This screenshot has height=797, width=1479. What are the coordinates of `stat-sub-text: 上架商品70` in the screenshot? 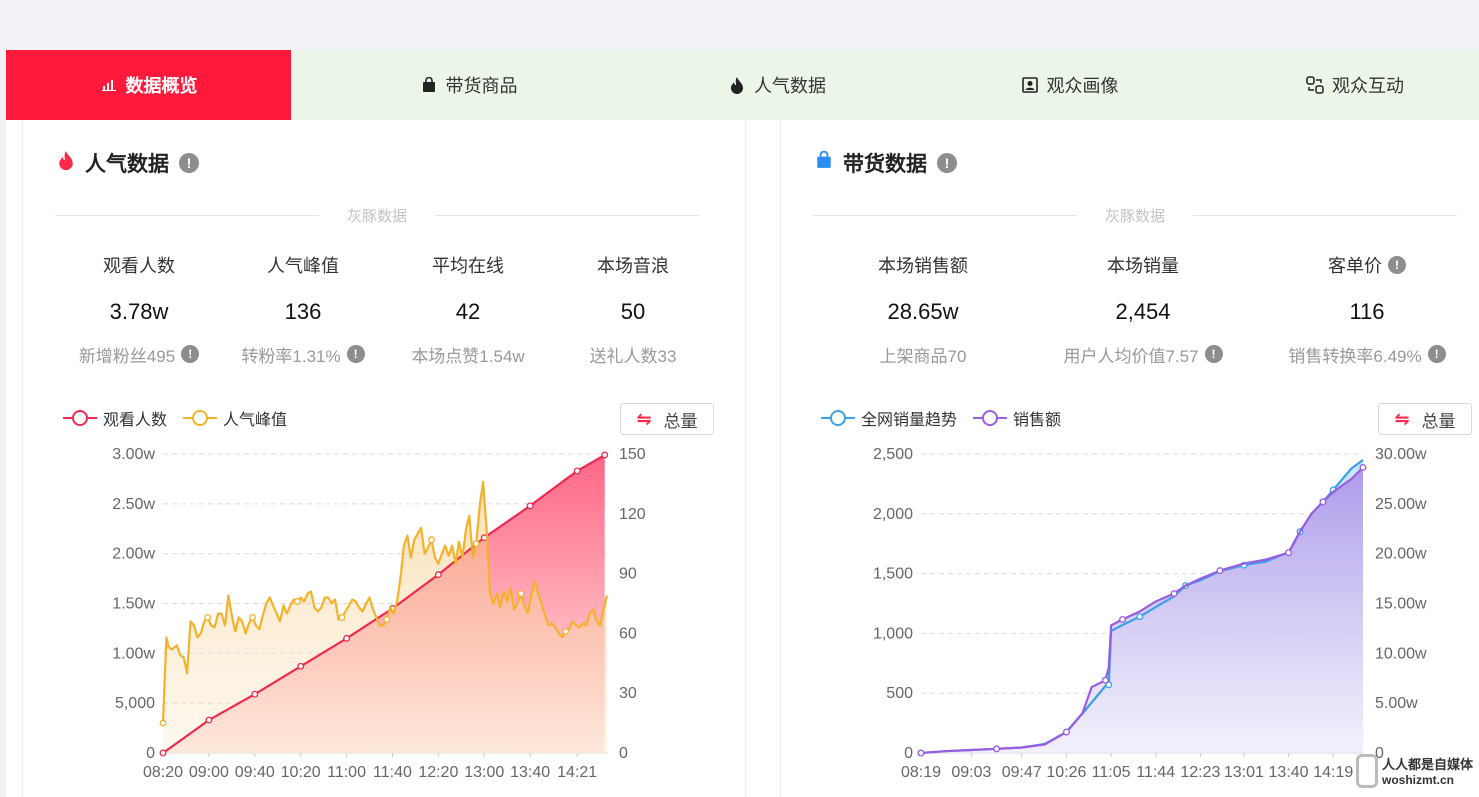 It's located at (923, 356).